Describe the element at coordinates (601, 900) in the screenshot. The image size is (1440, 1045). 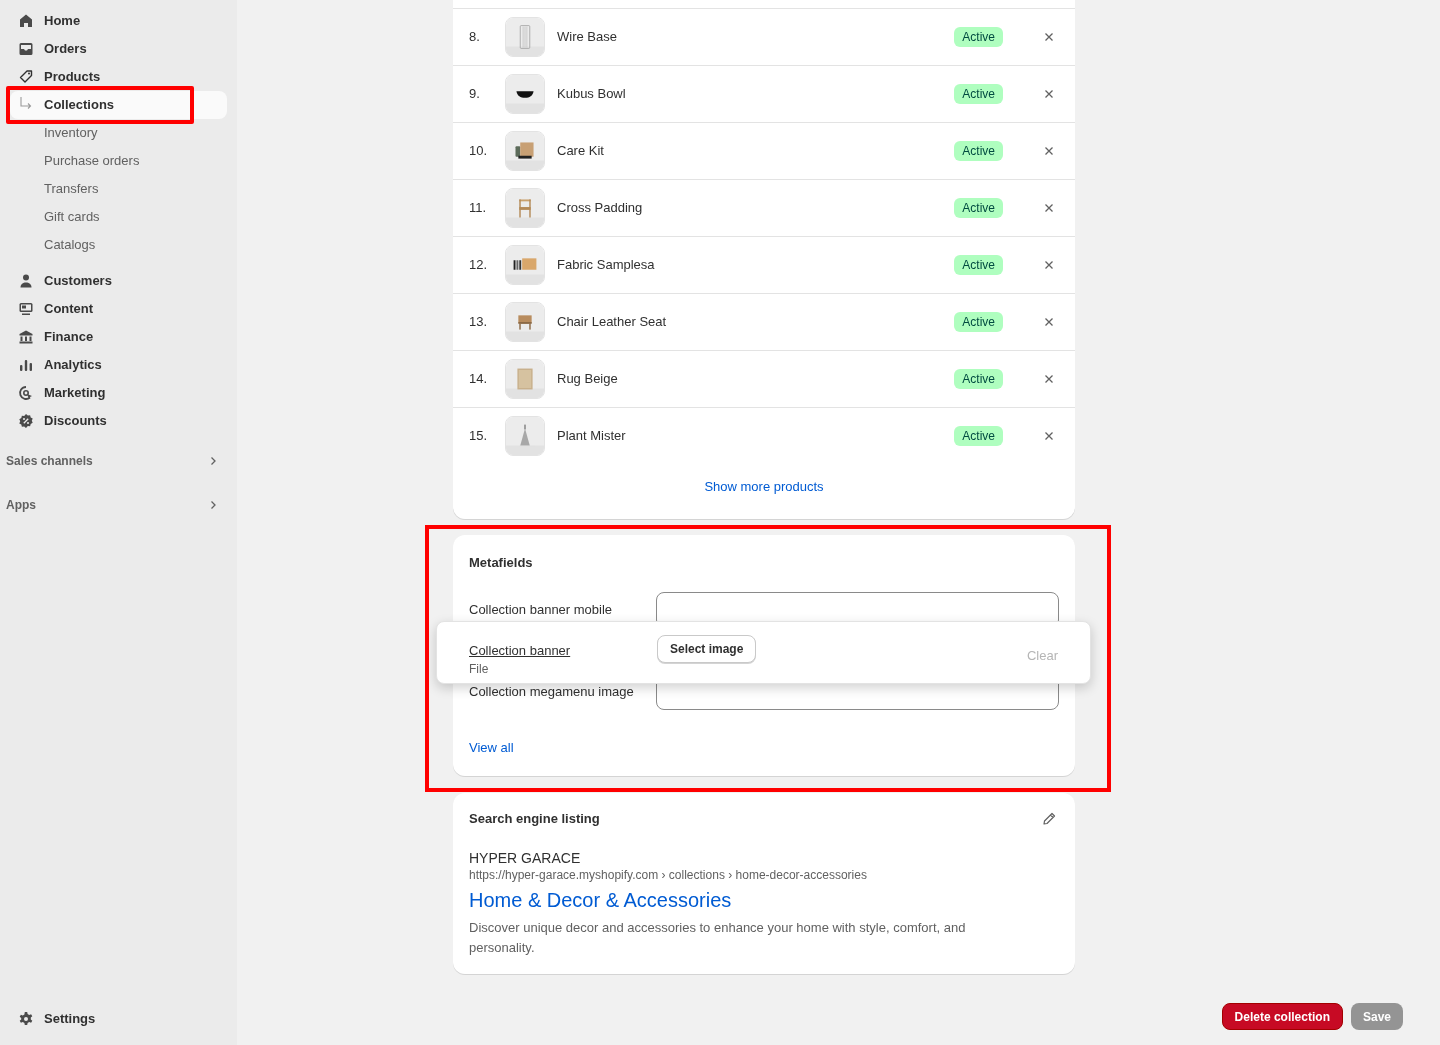
I see `page-title: Home & Decor & Accessories` at that location.